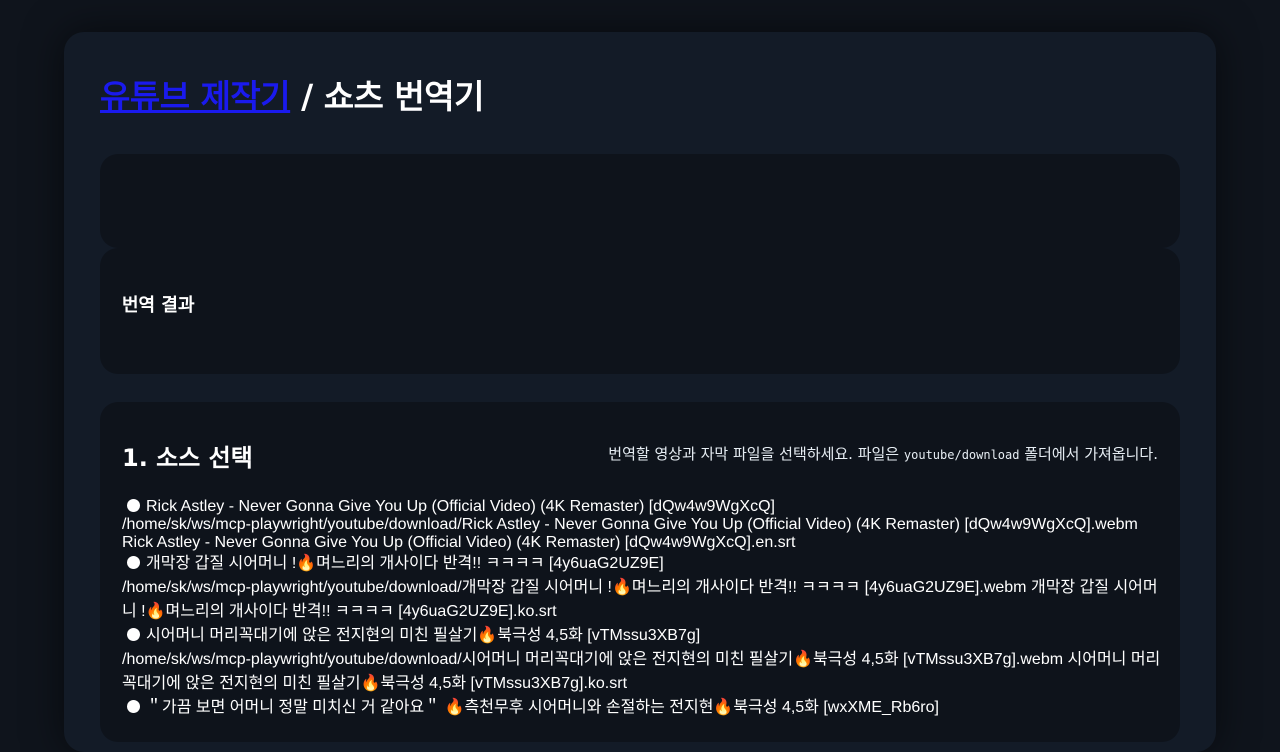  I want to click on translation-result-heading: 번역 결과, so click(158, 305).